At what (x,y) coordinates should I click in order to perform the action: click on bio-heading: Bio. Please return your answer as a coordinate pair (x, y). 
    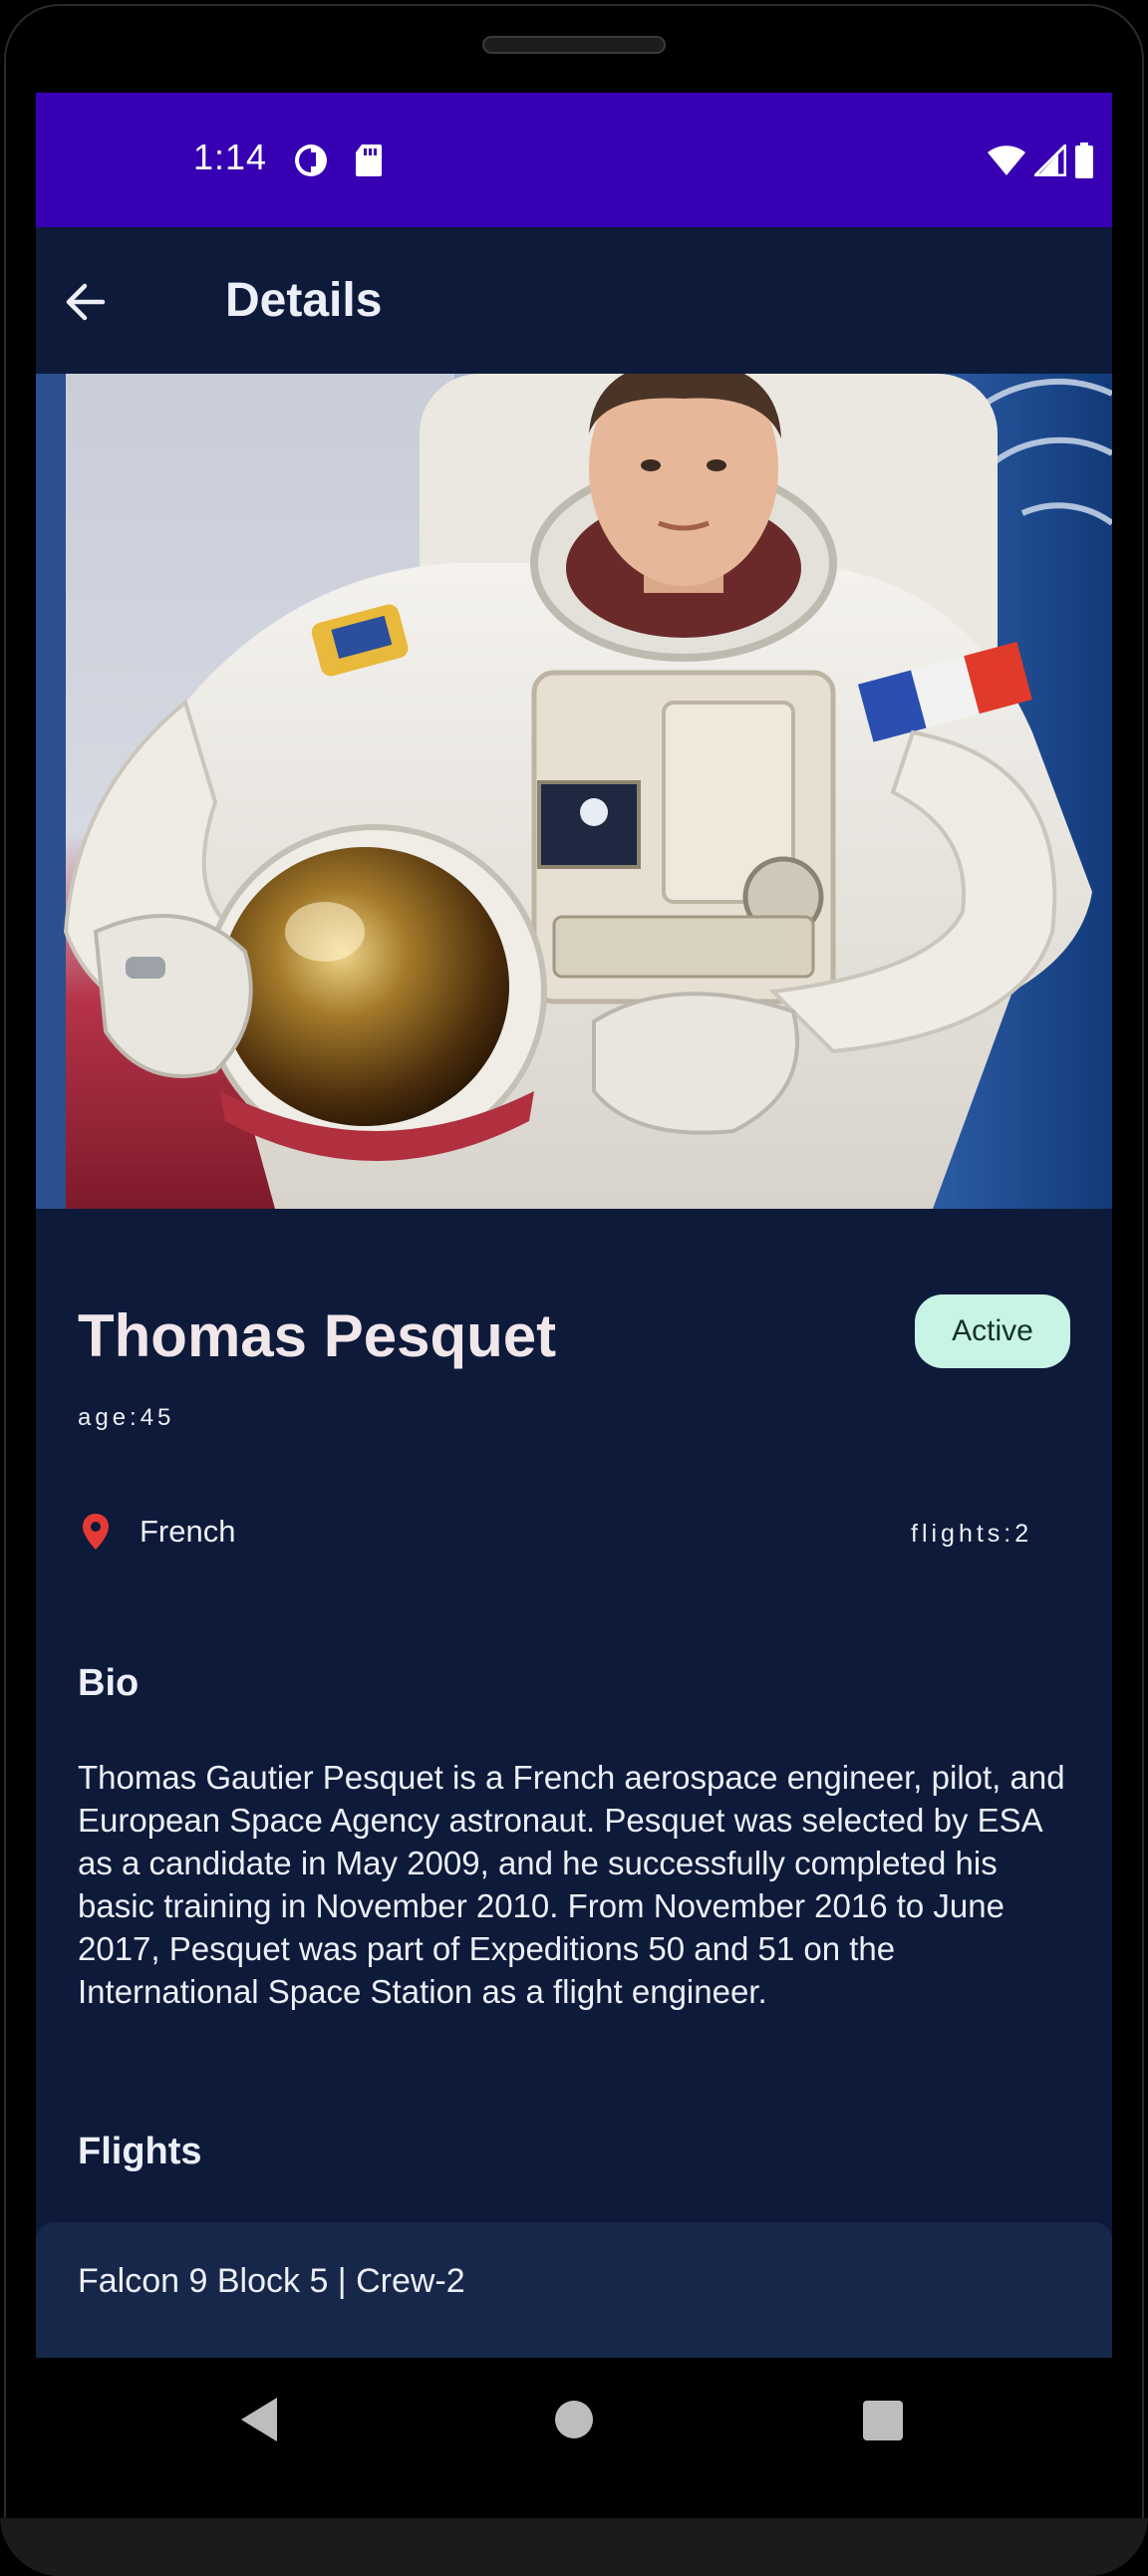
    Looking at the image, I should click on (109, 1683).